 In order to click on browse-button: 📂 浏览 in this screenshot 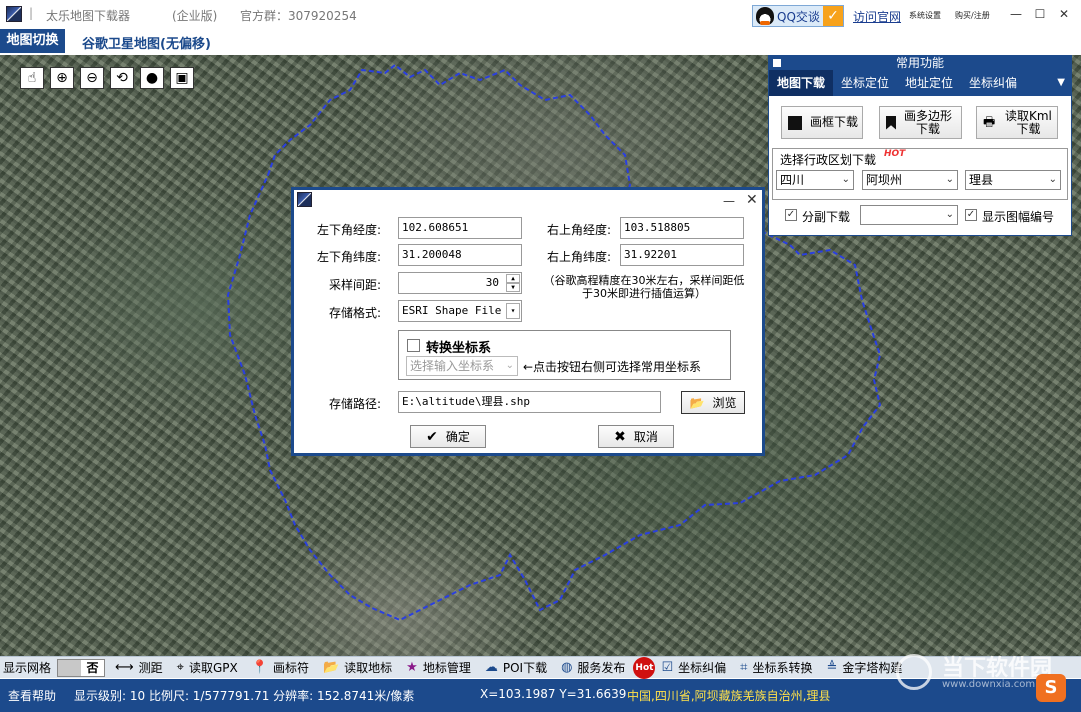, I will do `click(713, 402)`.